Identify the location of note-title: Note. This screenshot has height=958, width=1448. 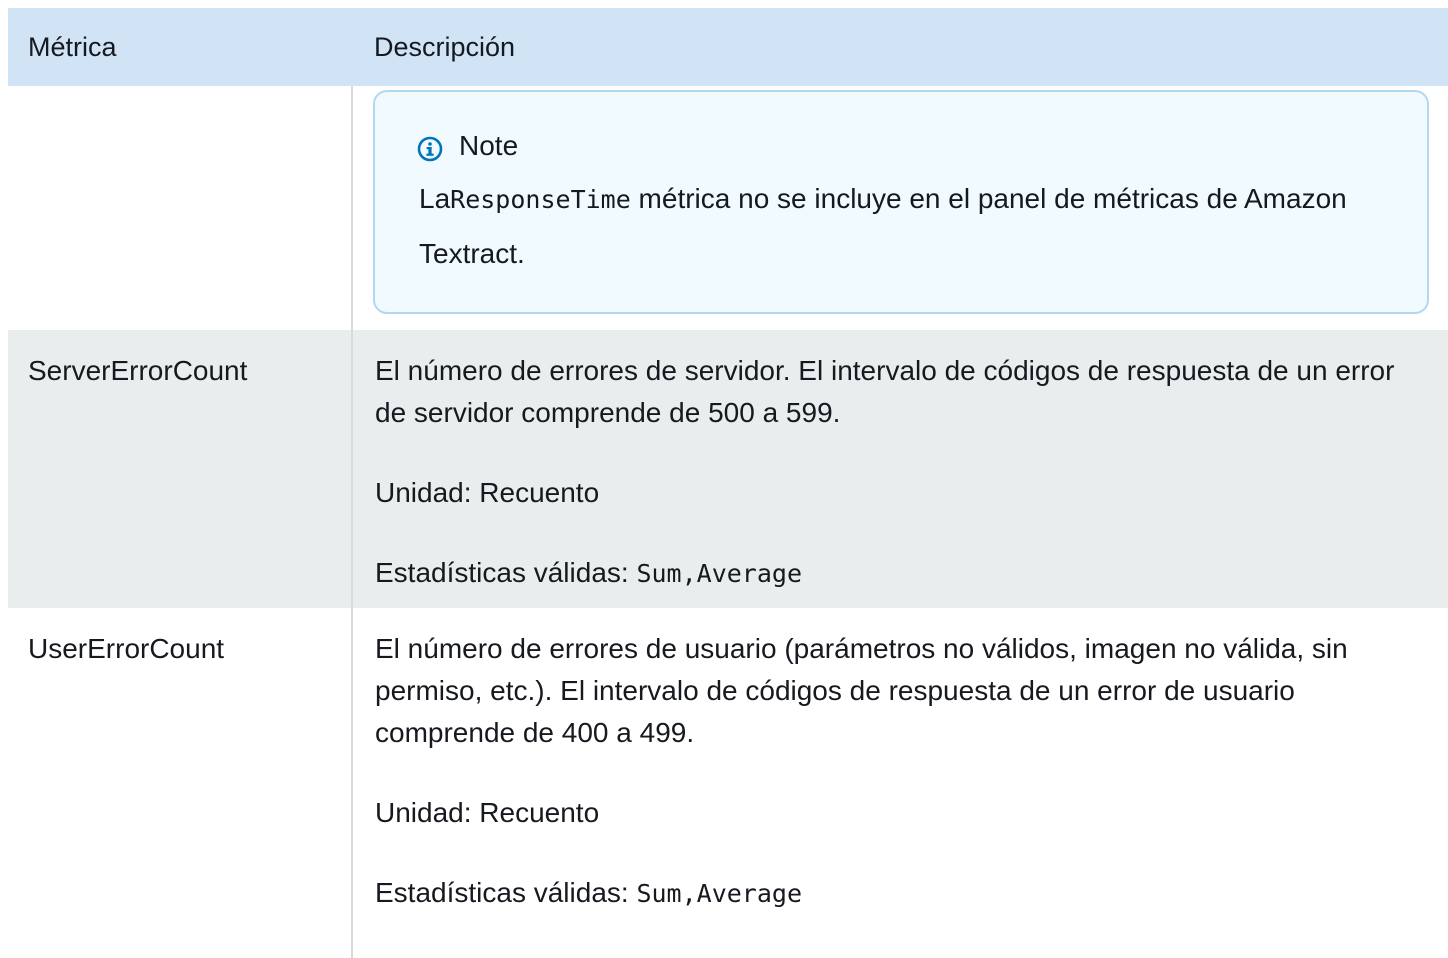
(489, 145).